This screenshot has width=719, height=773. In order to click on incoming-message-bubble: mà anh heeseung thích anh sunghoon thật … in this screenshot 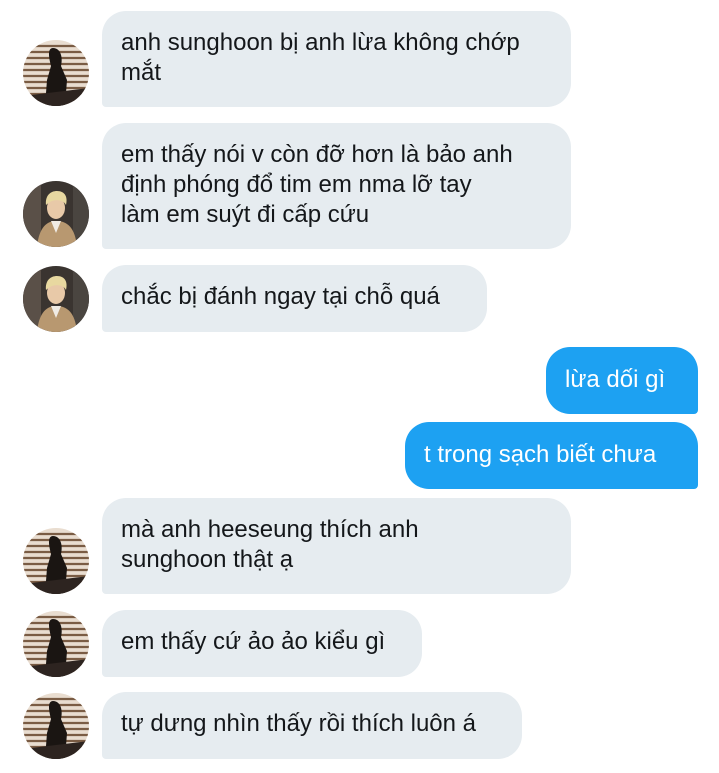, I will do `click(336, 546)`.